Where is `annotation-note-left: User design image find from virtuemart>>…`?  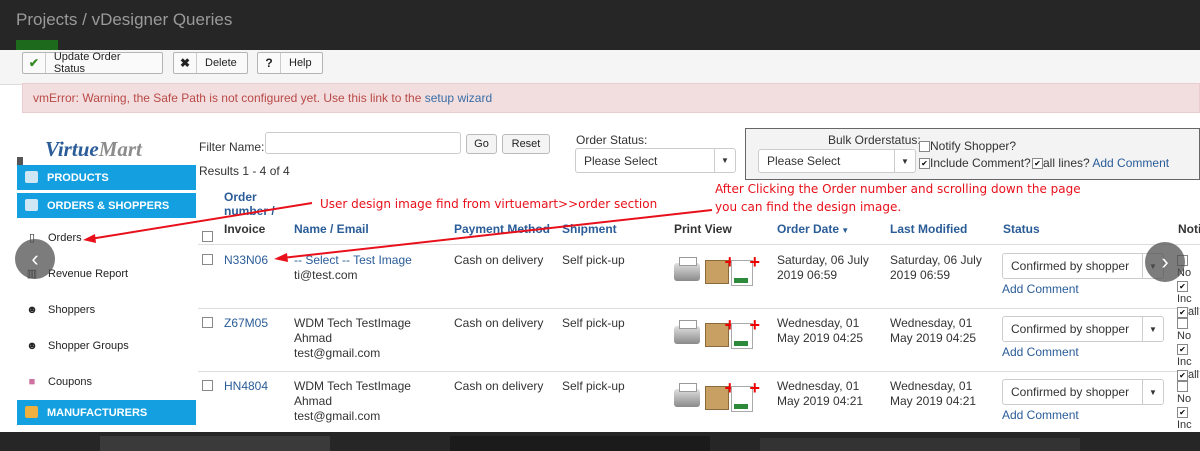 annotation-note-left: User design image find from virtuemart>>… is located at coordinates (489, 204).